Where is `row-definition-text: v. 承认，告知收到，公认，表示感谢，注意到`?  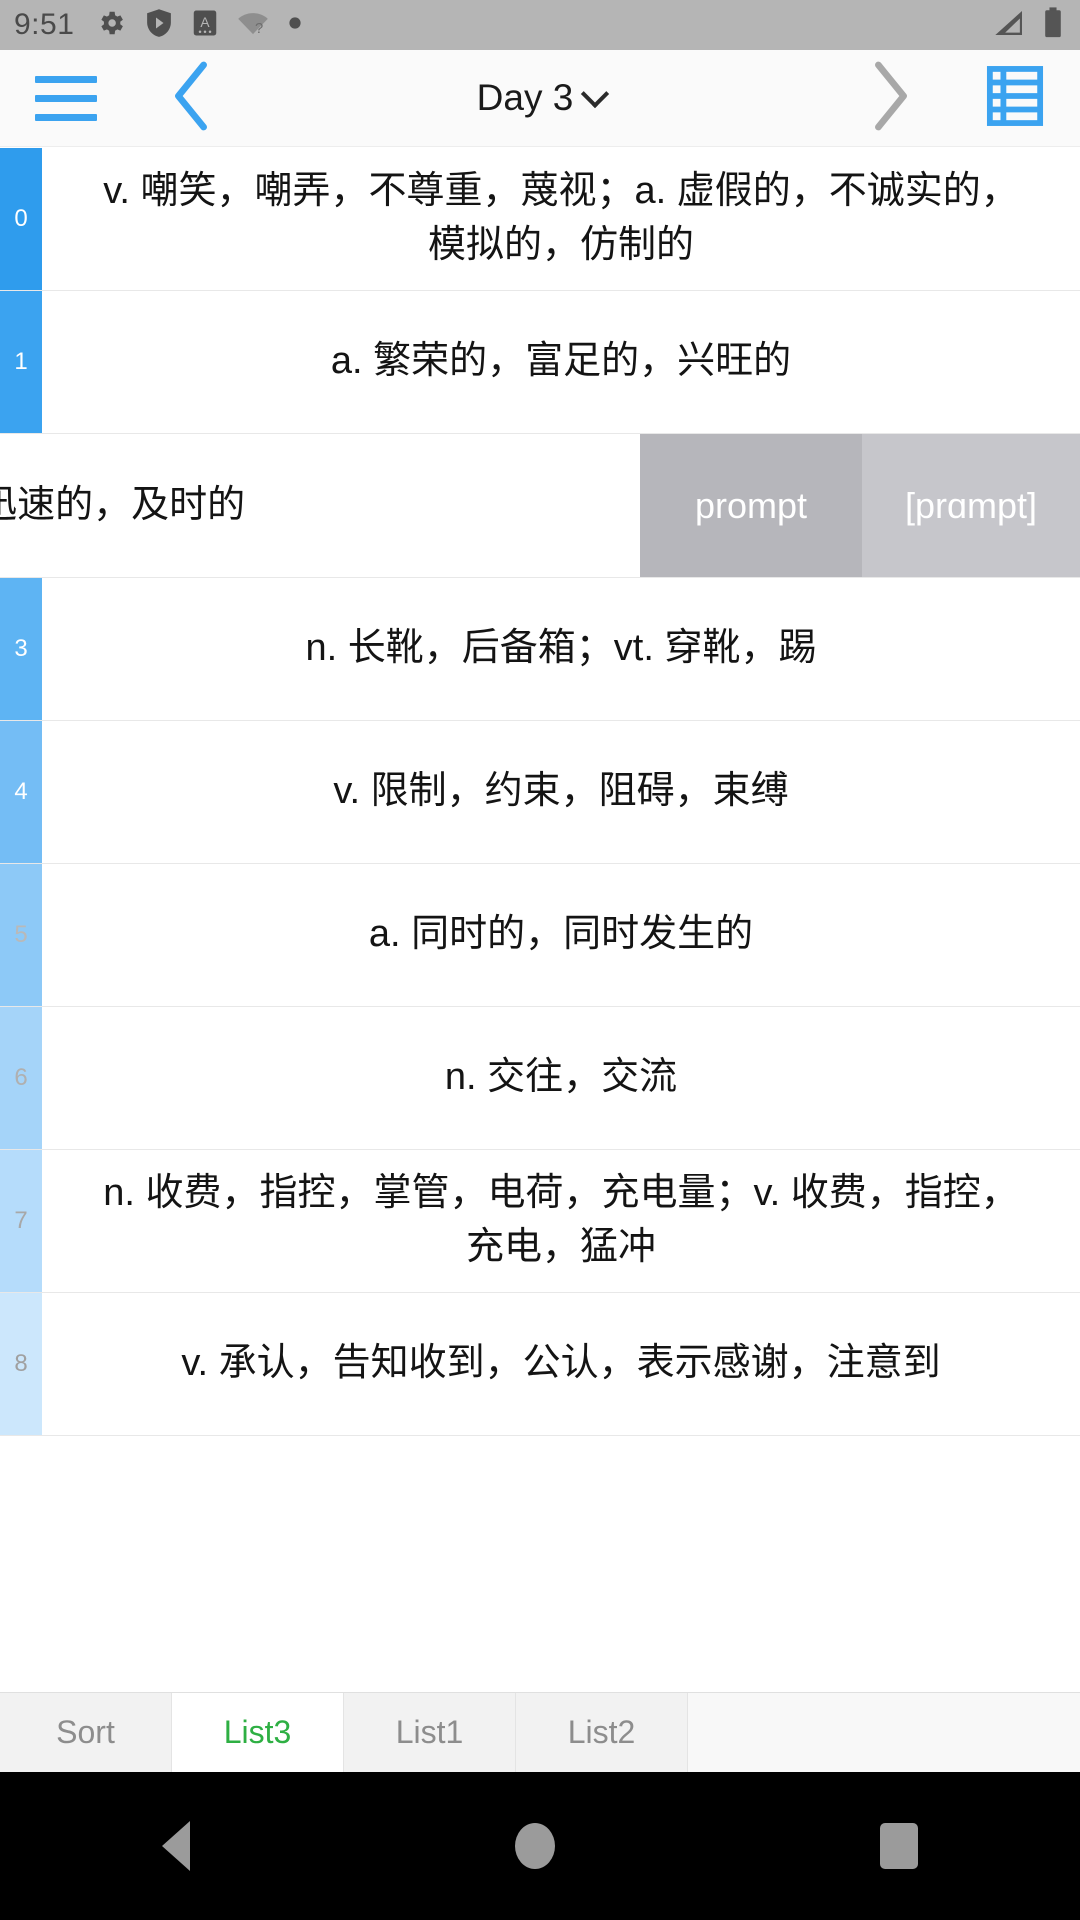 row-definition-text: v. 承认，告知收到，公认，表示感谢，注意到 is located at coordinates (561, 1363).